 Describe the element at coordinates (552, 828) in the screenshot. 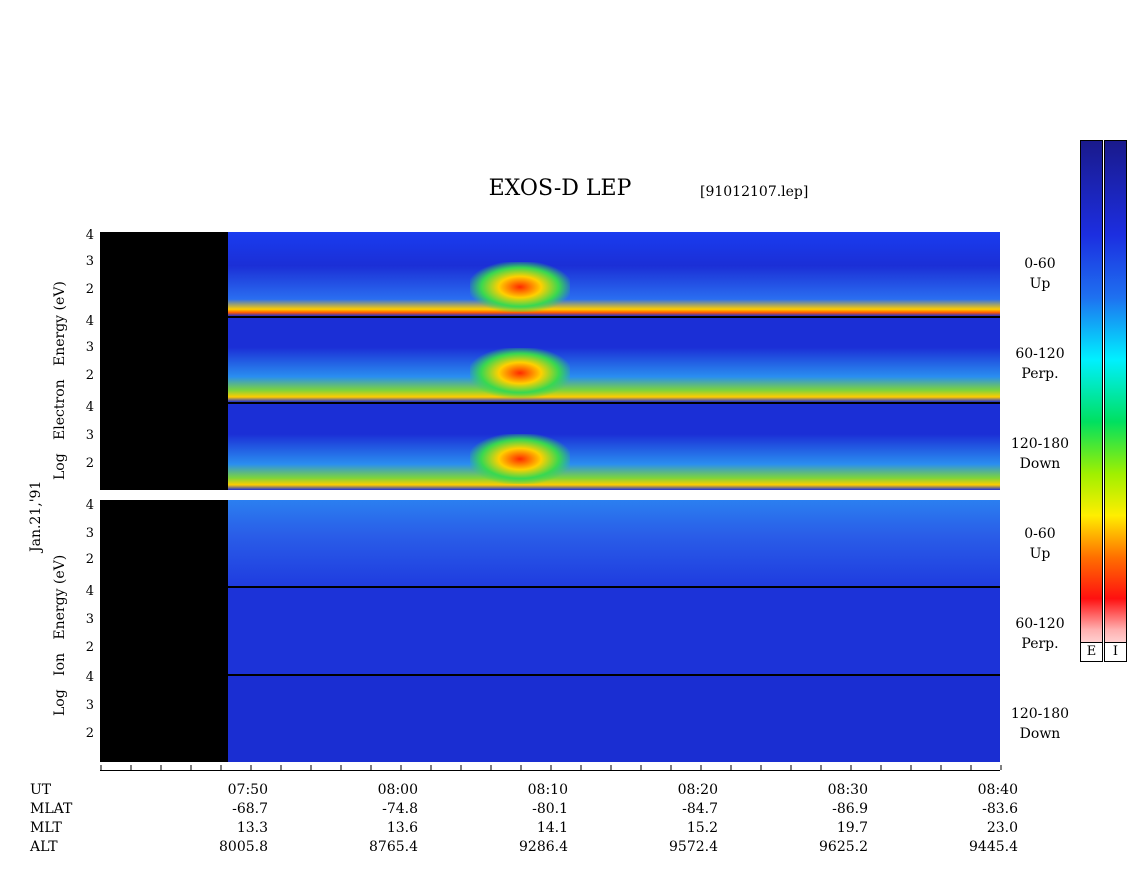

I see `ephemeris-mlt-value: 14.1` at that location.